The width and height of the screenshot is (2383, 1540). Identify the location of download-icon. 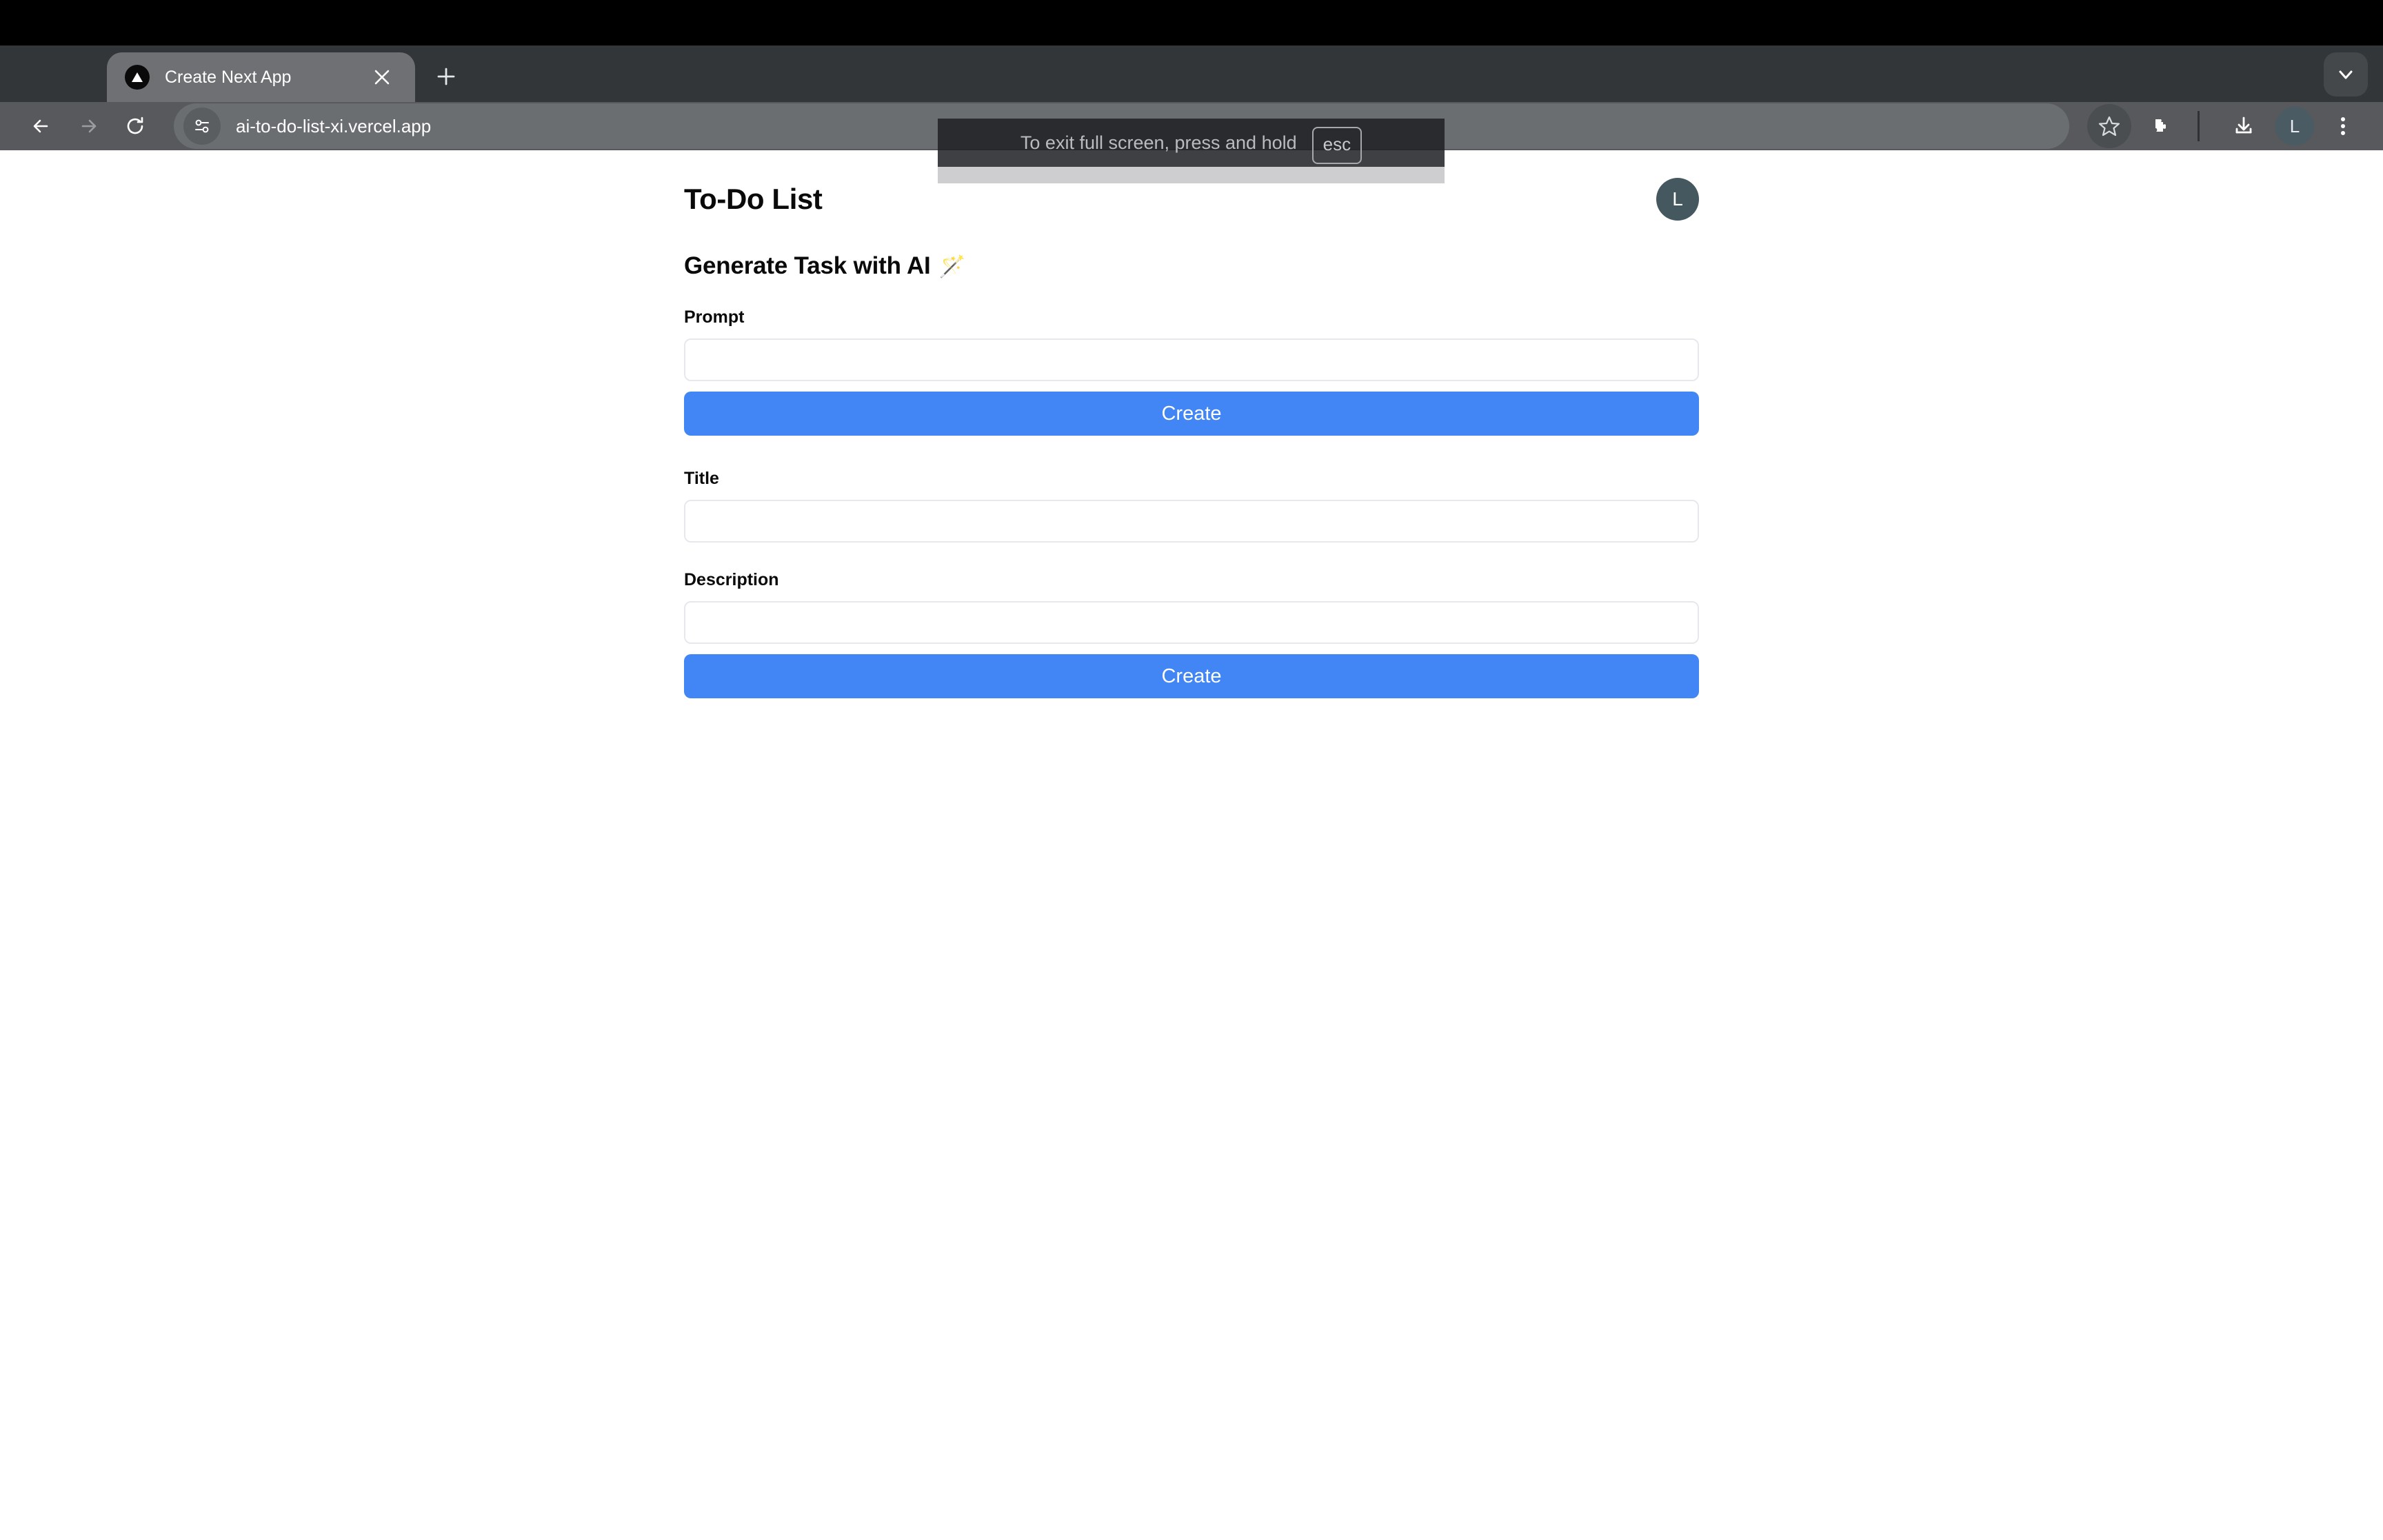
(2244, 126).